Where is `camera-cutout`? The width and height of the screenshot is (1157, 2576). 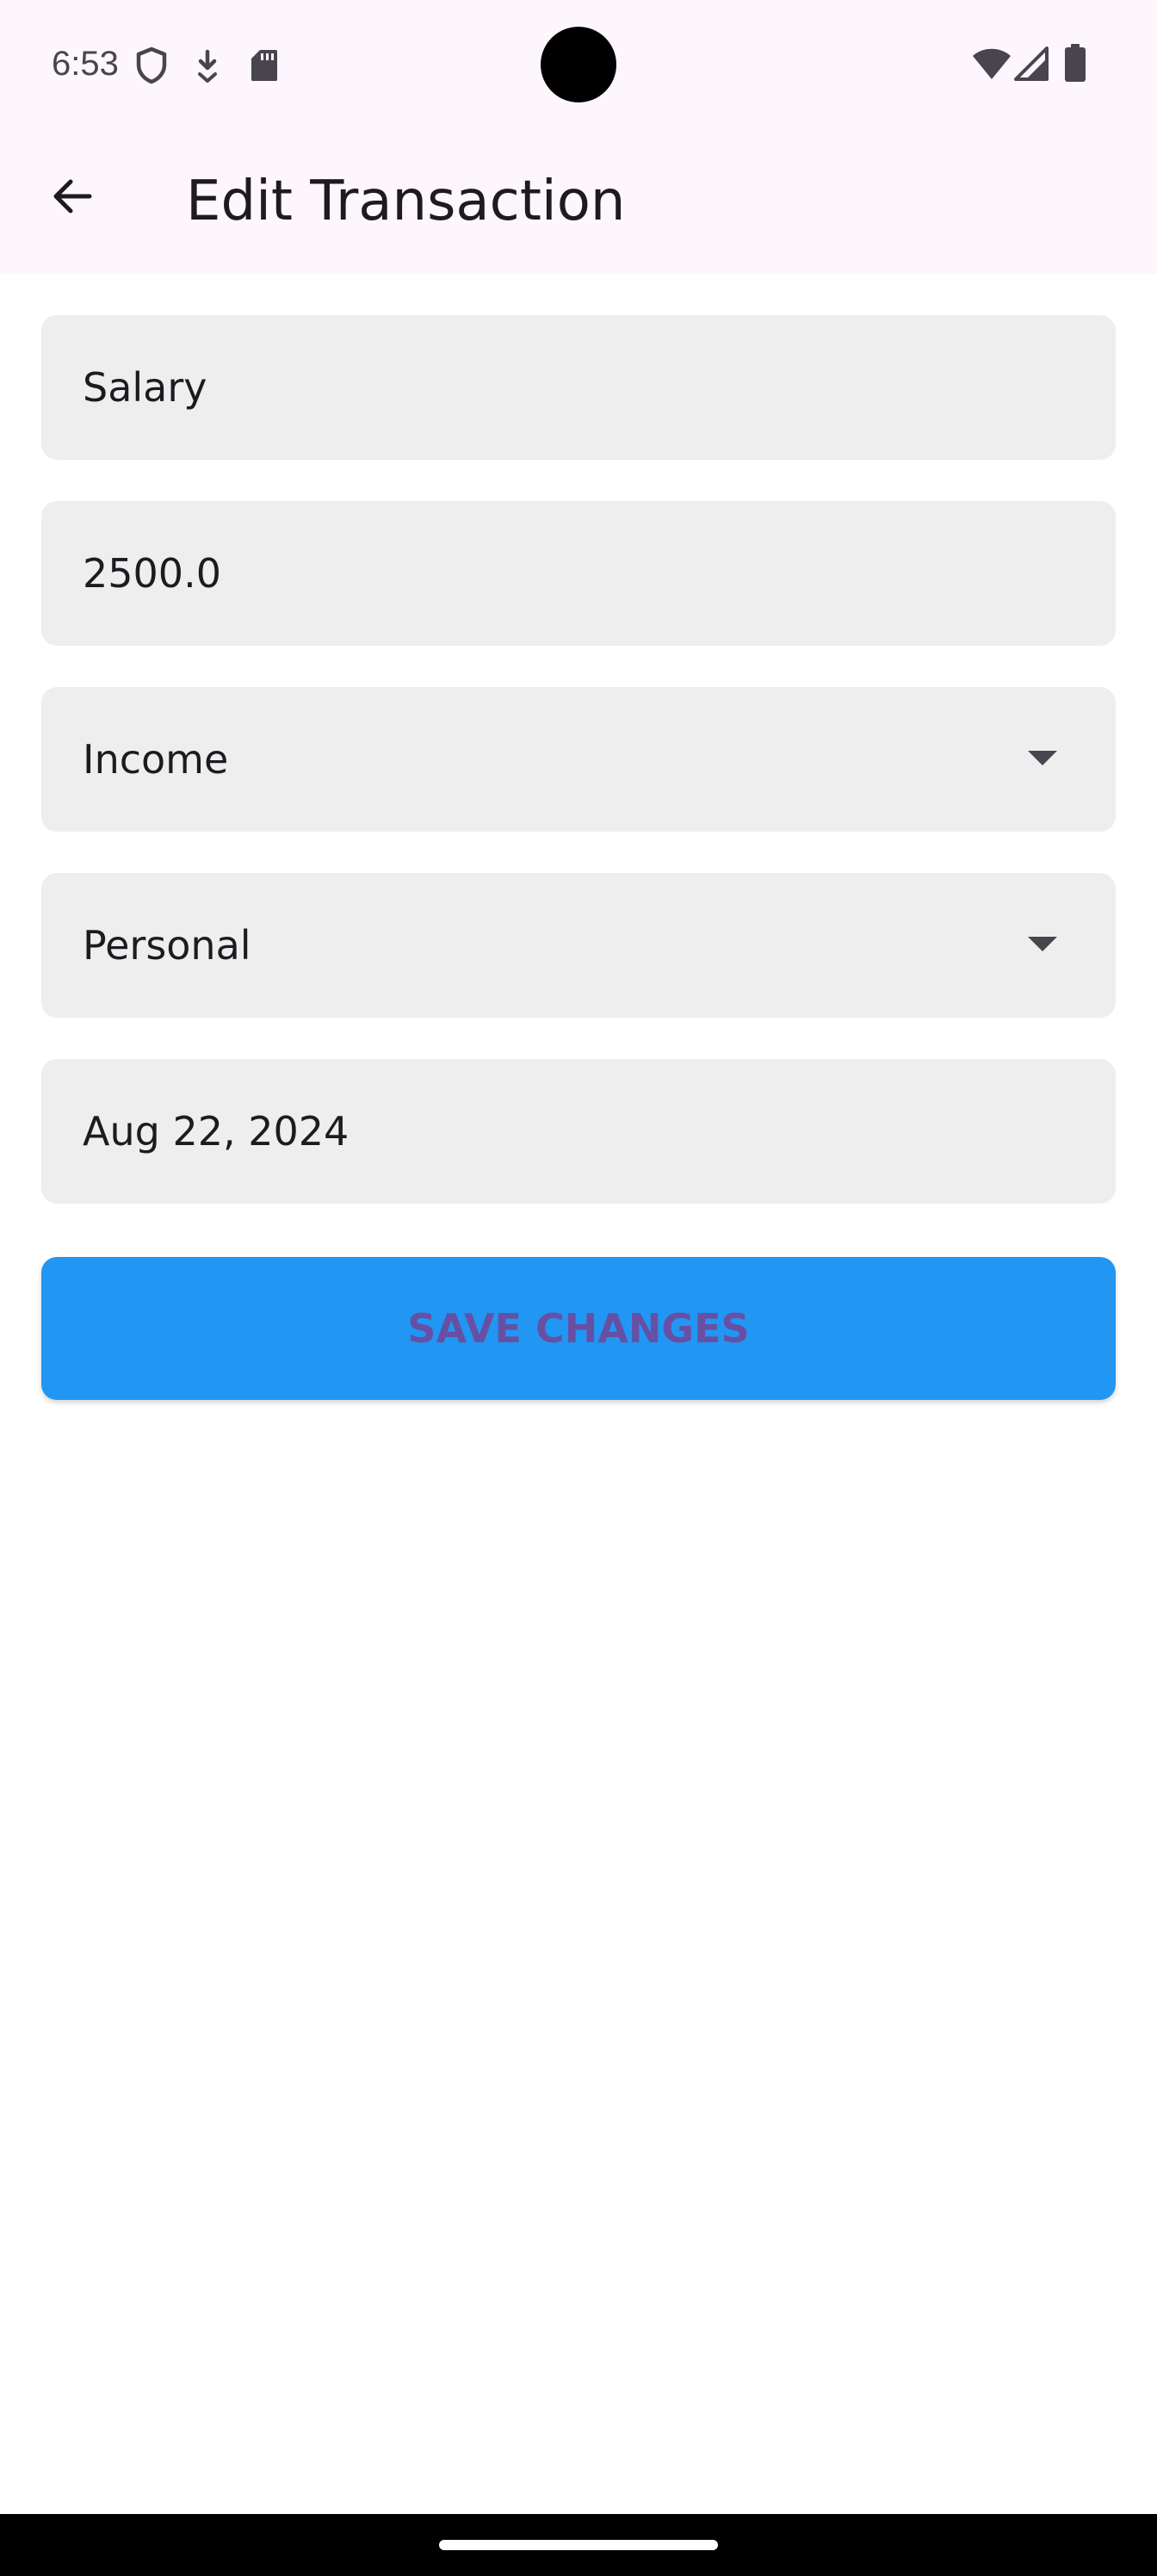
camera-cutout is located at coordinates (579, 64).